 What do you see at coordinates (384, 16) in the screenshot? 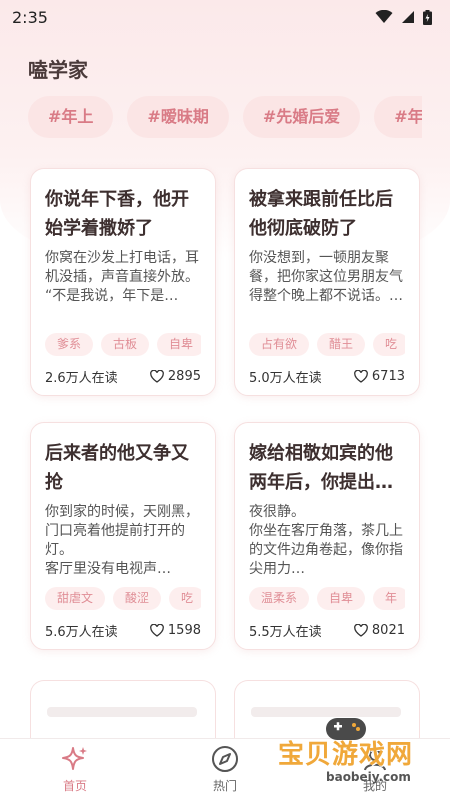
I see `wifi-icon` at bounding box center [384, 16].